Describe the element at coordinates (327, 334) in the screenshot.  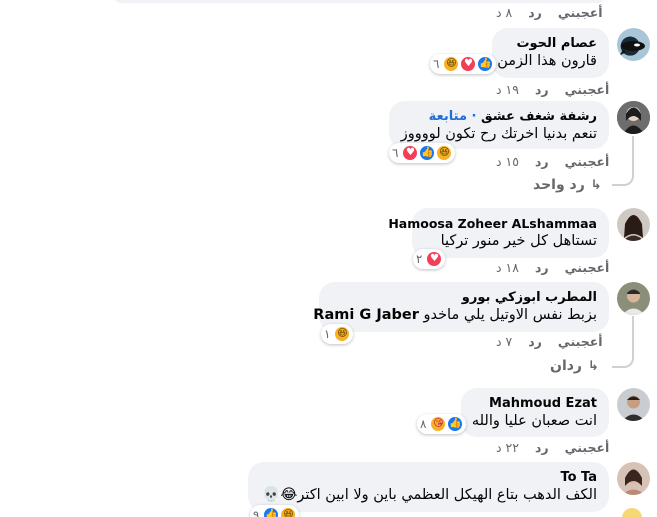
I see `reaction-count: ١` at that location.